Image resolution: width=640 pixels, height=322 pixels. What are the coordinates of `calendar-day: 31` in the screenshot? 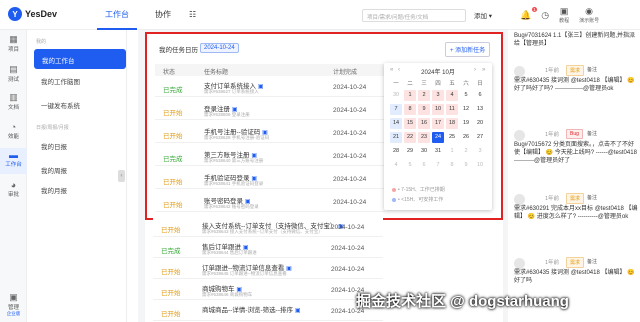 It's located at (438, 151).